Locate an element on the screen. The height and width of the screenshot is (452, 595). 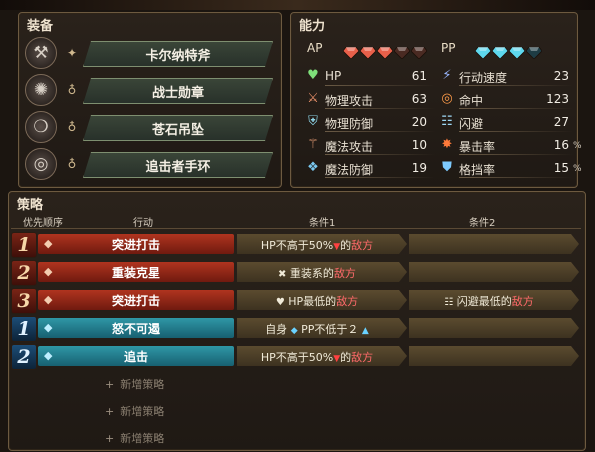
pp-gem-icon: ◆ is located at coordinates (294, 331).